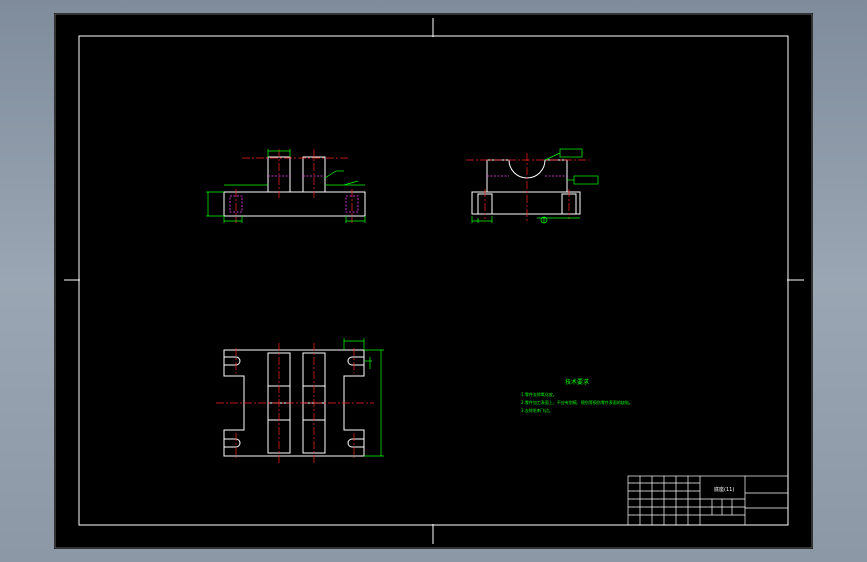  What do you see at coordinates (724, 489) in the screenshot?
I see `part-name: 底座(11)` at bounding box center [724, 489].